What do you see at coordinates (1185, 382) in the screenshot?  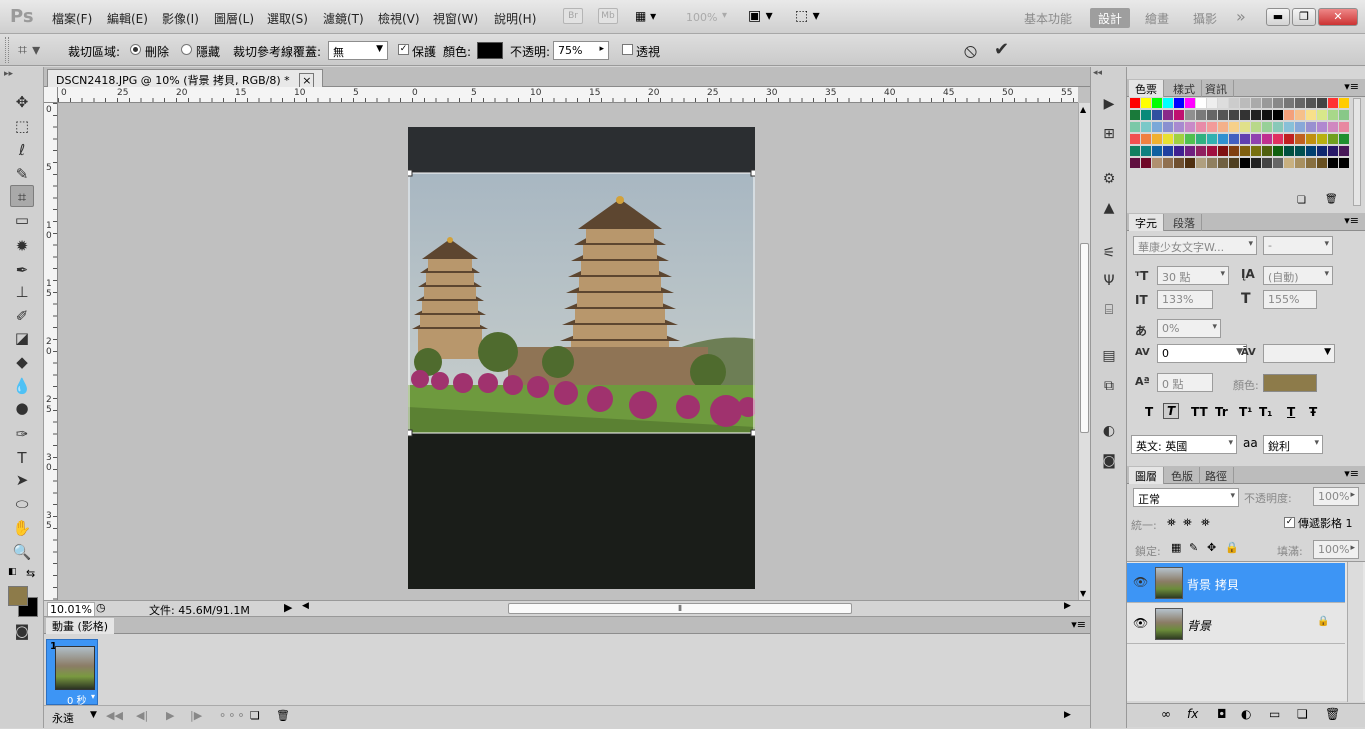 I see `baseline-shift-field: 0 點` at bounding box center [1185, 382].